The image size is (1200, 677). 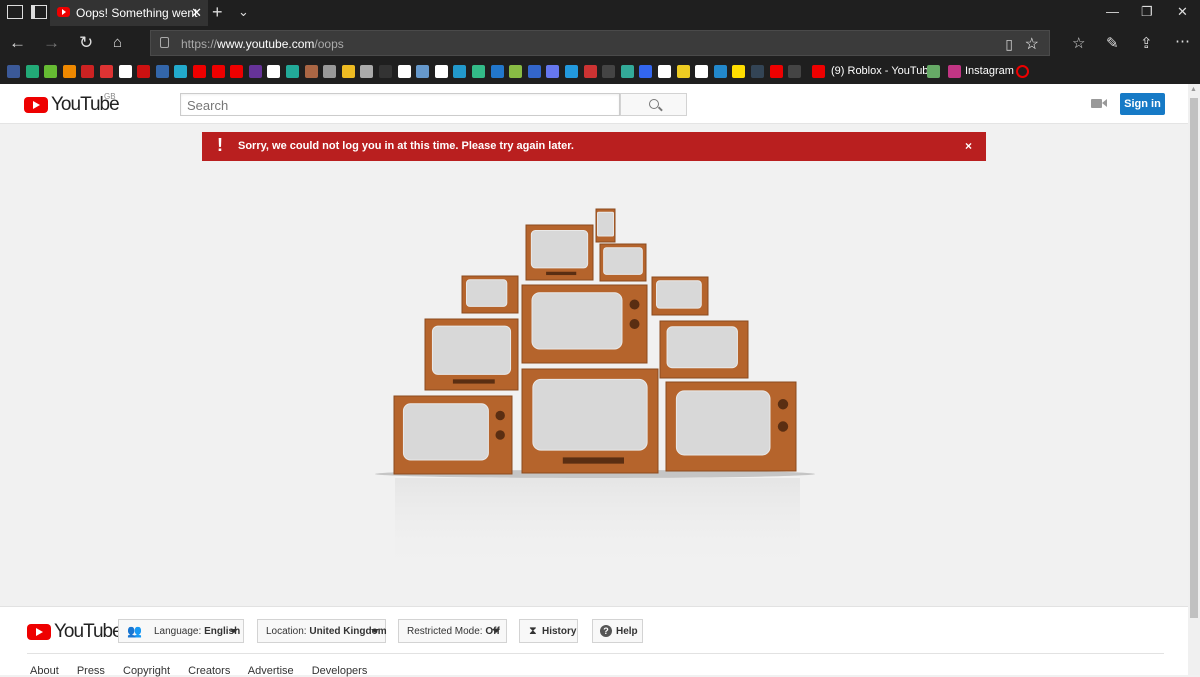 What do you see at coordinates (178, 631) in the screenshot?
I see `language-label: Language:` at bounding box center [178, 631].